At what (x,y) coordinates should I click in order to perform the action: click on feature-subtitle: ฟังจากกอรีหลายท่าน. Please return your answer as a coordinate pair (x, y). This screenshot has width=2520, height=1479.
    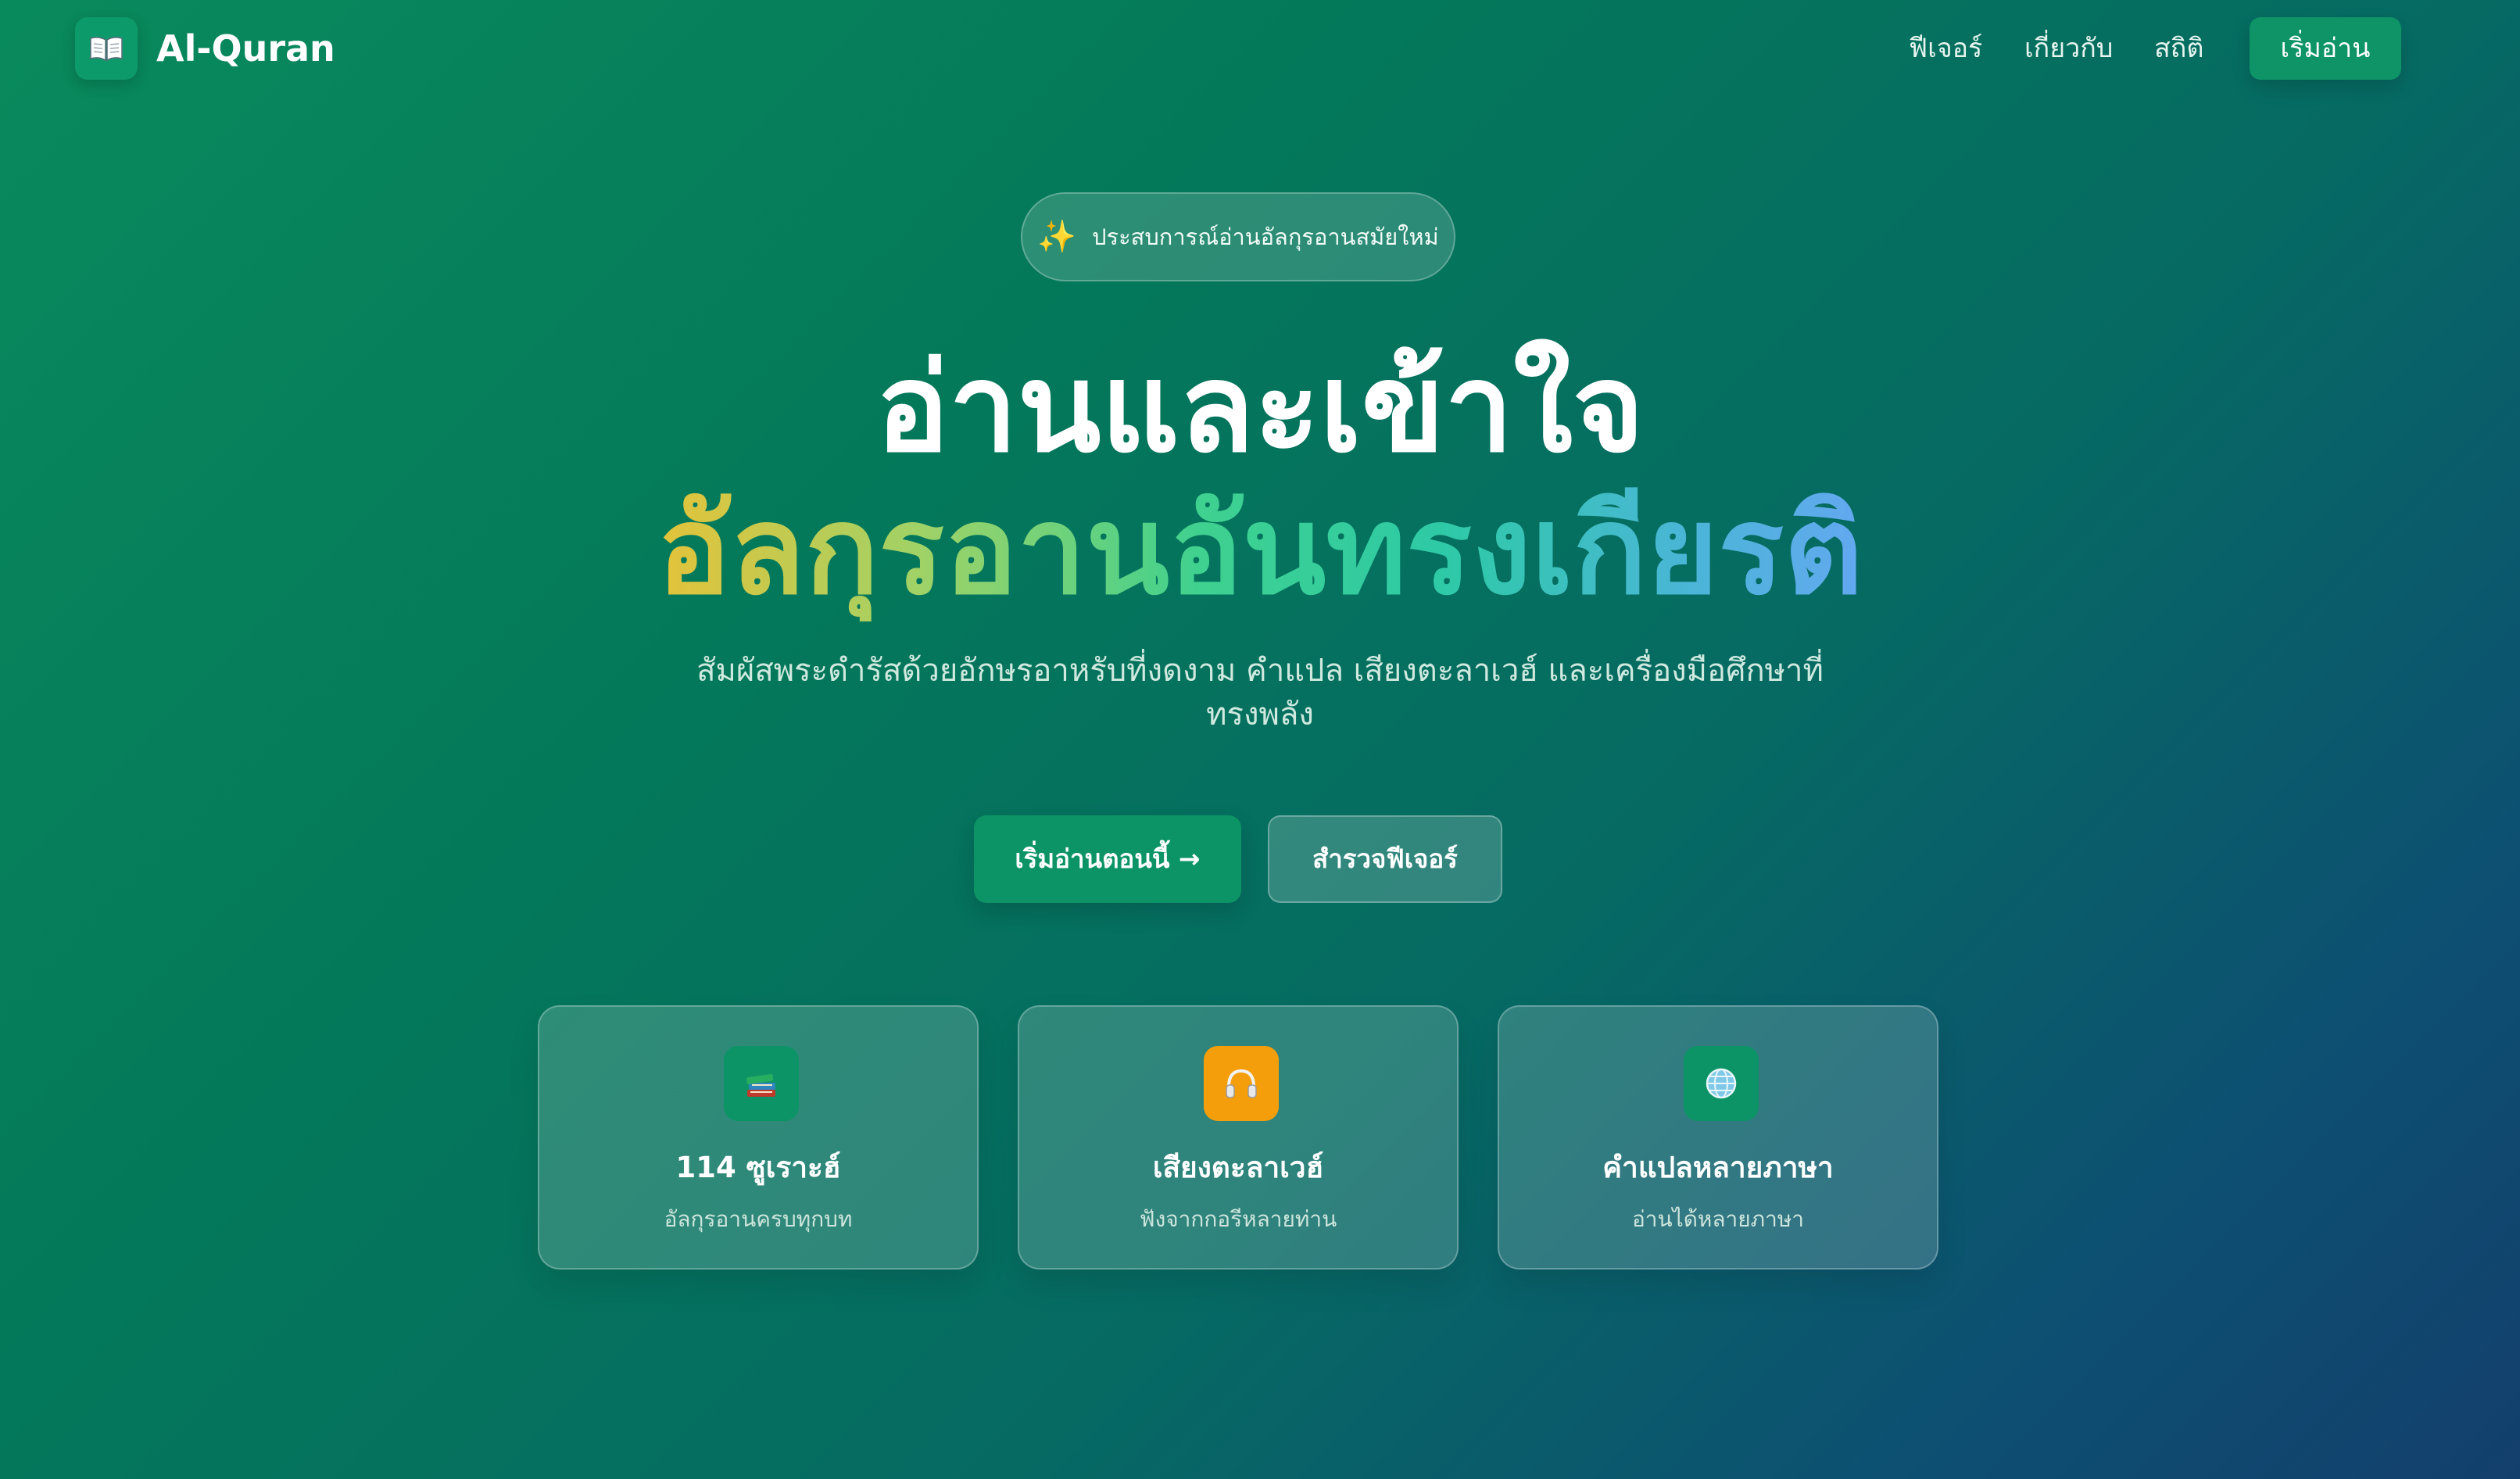
    Looking at the image, I should click on (1238, 1219).